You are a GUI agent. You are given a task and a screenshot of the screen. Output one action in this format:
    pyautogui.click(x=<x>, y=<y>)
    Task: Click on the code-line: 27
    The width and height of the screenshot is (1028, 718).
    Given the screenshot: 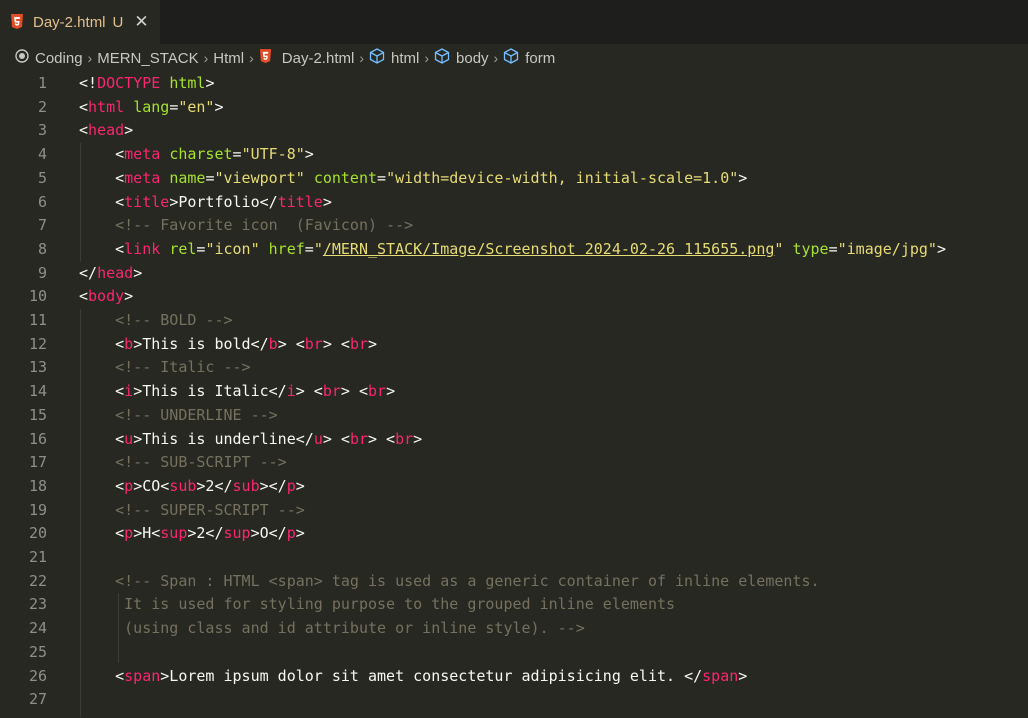 What is the action you would take?
    pyautogui.click(x=514, y=700)
    